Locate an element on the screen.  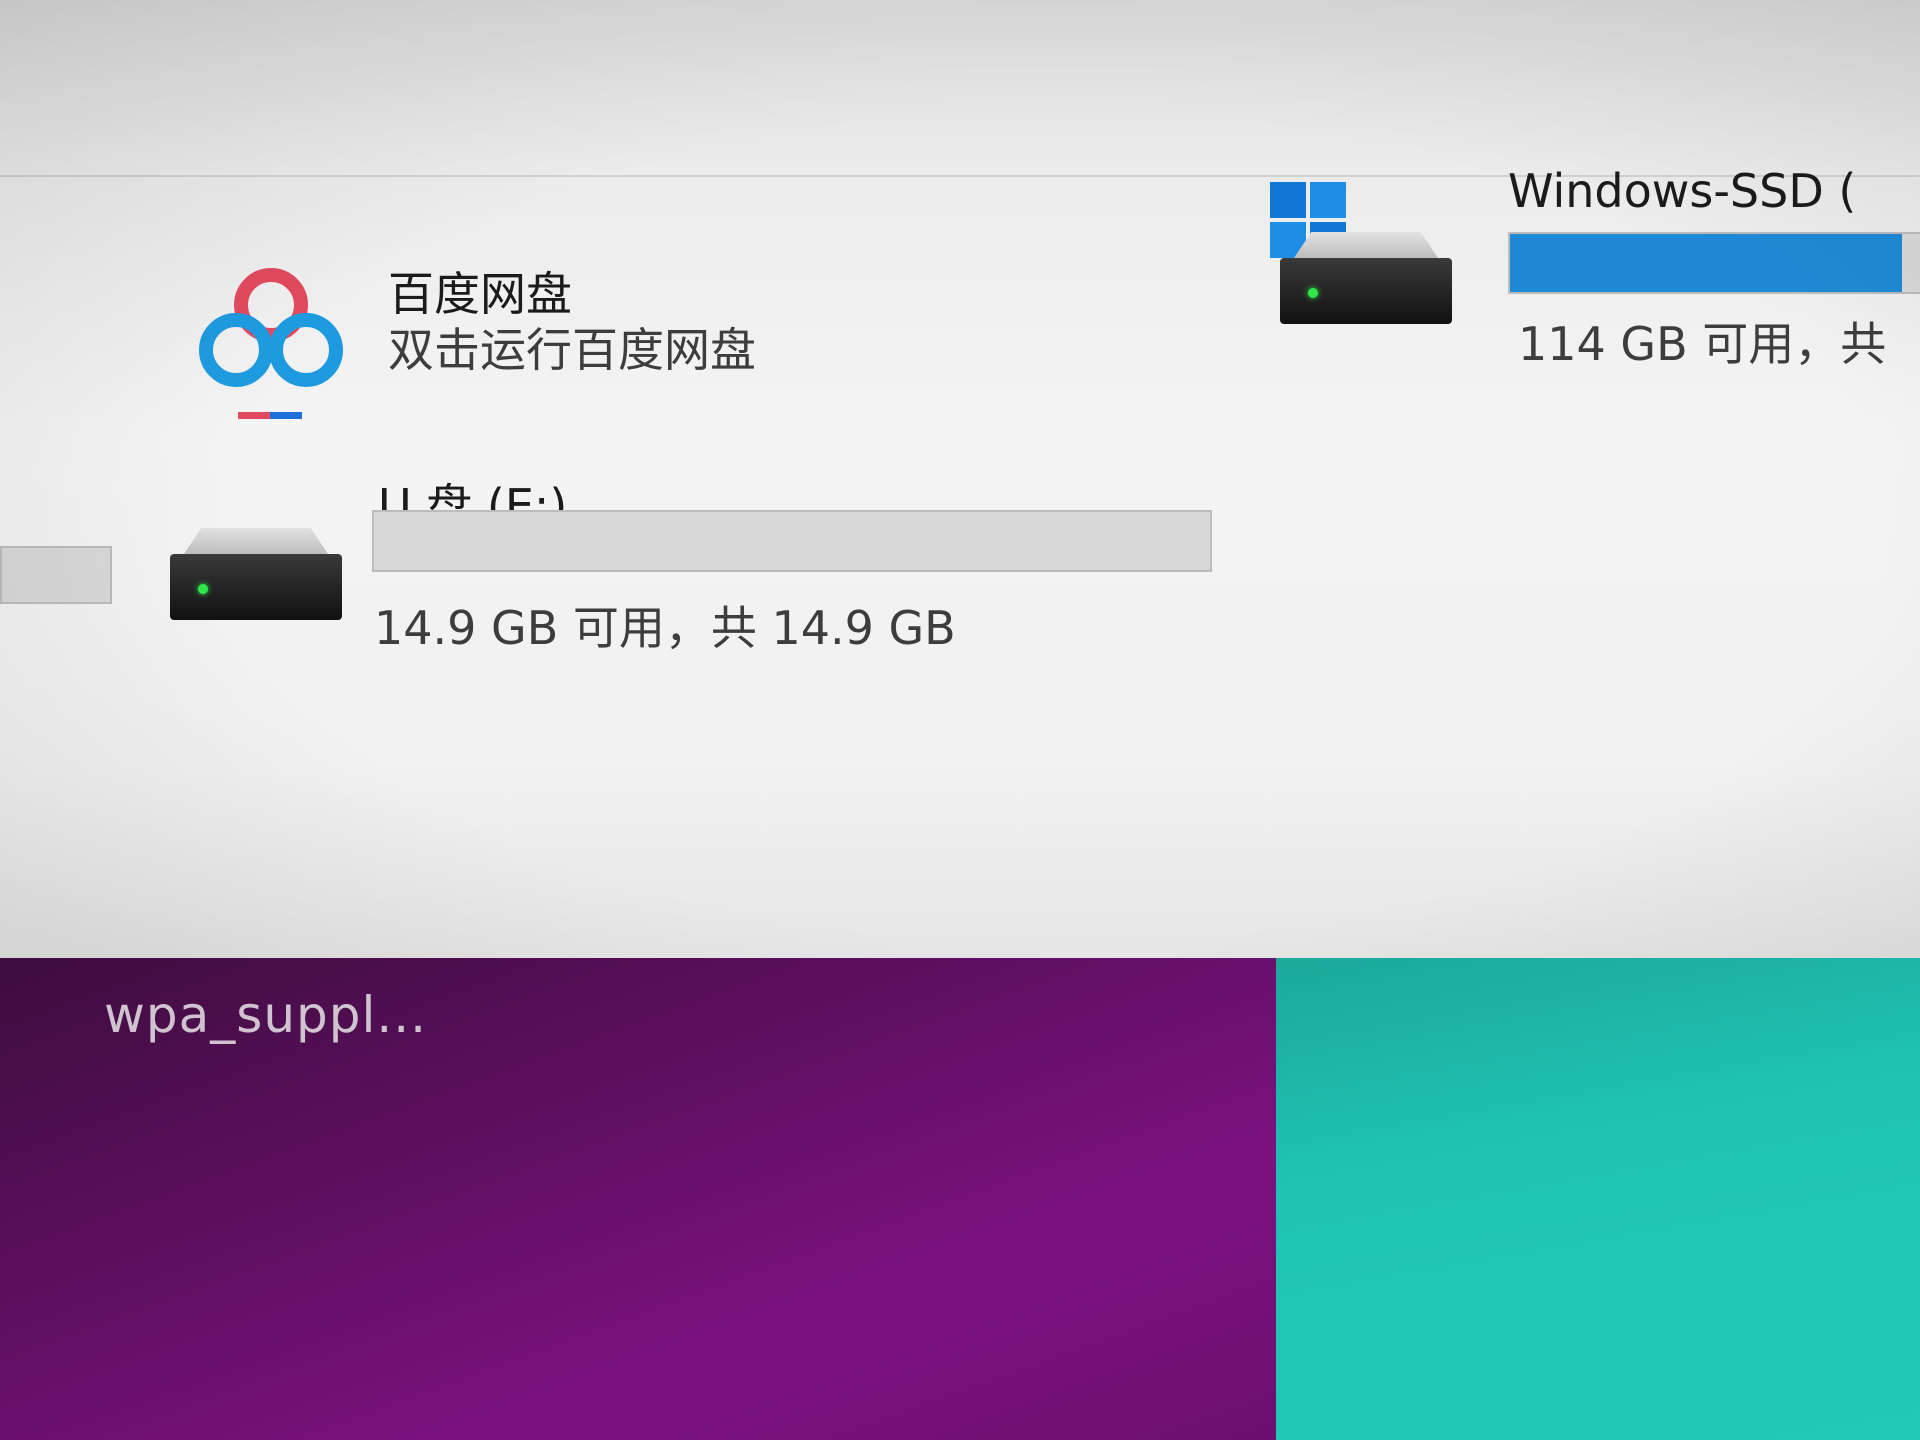
baidu-netdisk-item: 百度网盘 双击运行百度网盘 is located at coordinates (506, 340).